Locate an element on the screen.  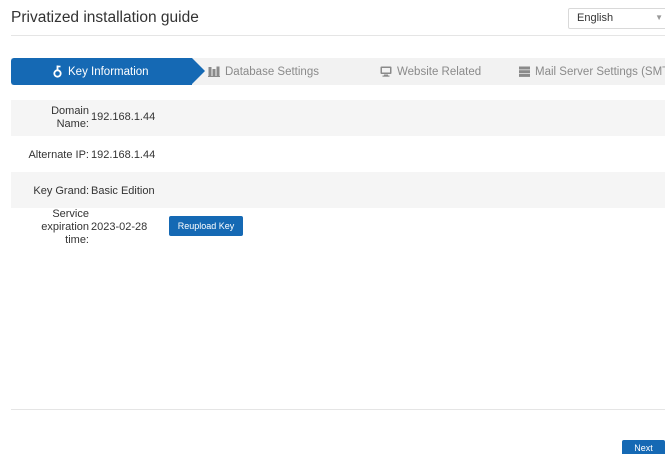
key-icon is located at coordinates (57, 71).